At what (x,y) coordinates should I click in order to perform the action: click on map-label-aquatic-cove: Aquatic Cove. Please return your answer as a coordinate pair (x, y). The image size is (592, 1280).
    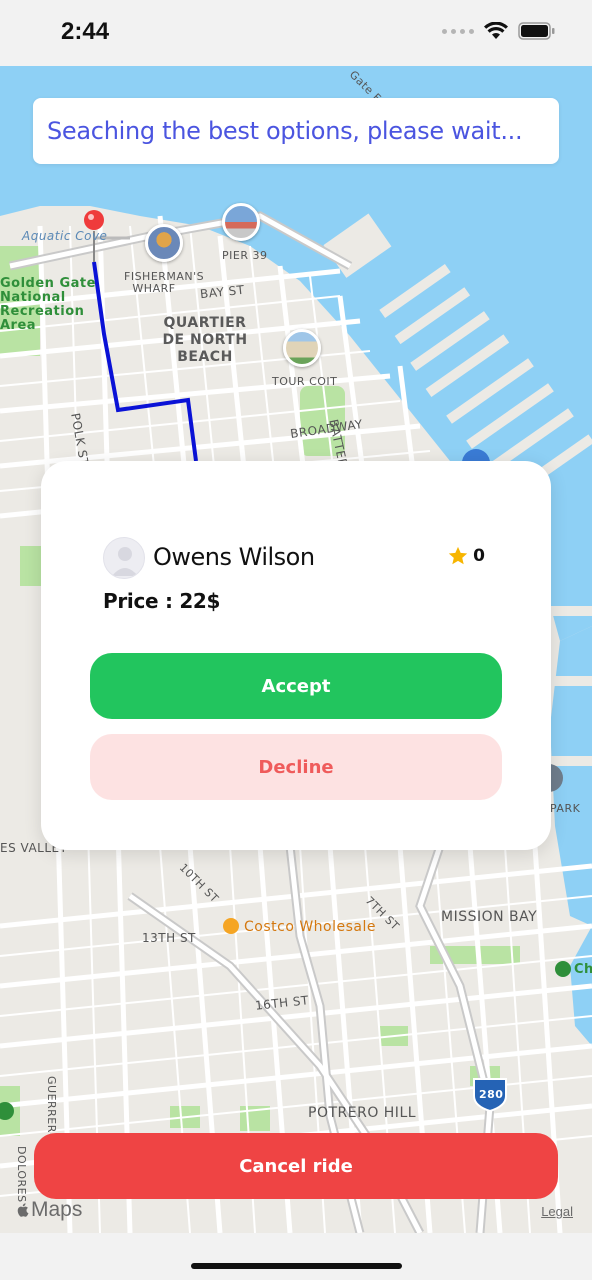
    Looking at the image, I should click on (65, 236).